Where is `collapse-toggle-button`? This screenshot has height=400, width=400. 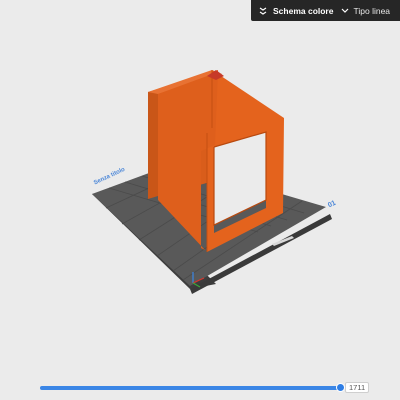
collapse-toggle-button is located at coordinates (262, 10).